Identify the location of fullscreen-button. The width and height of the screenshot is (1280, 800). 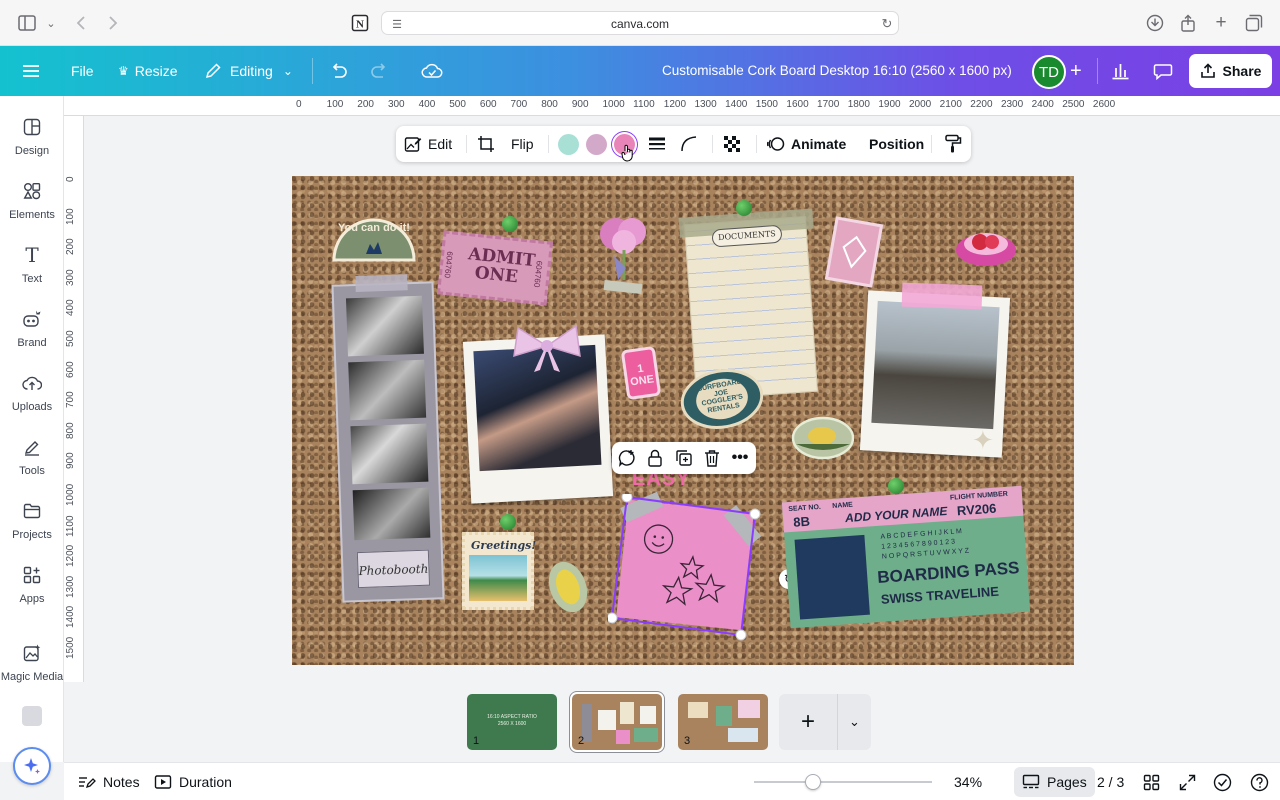
(1187, 781).